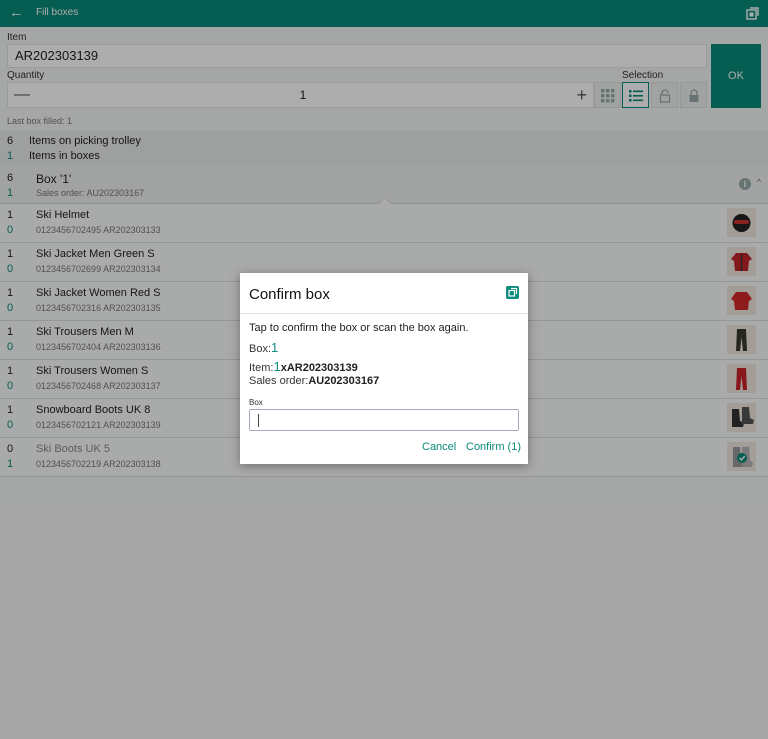  I want to click on scan-icon, so click(512, 292).